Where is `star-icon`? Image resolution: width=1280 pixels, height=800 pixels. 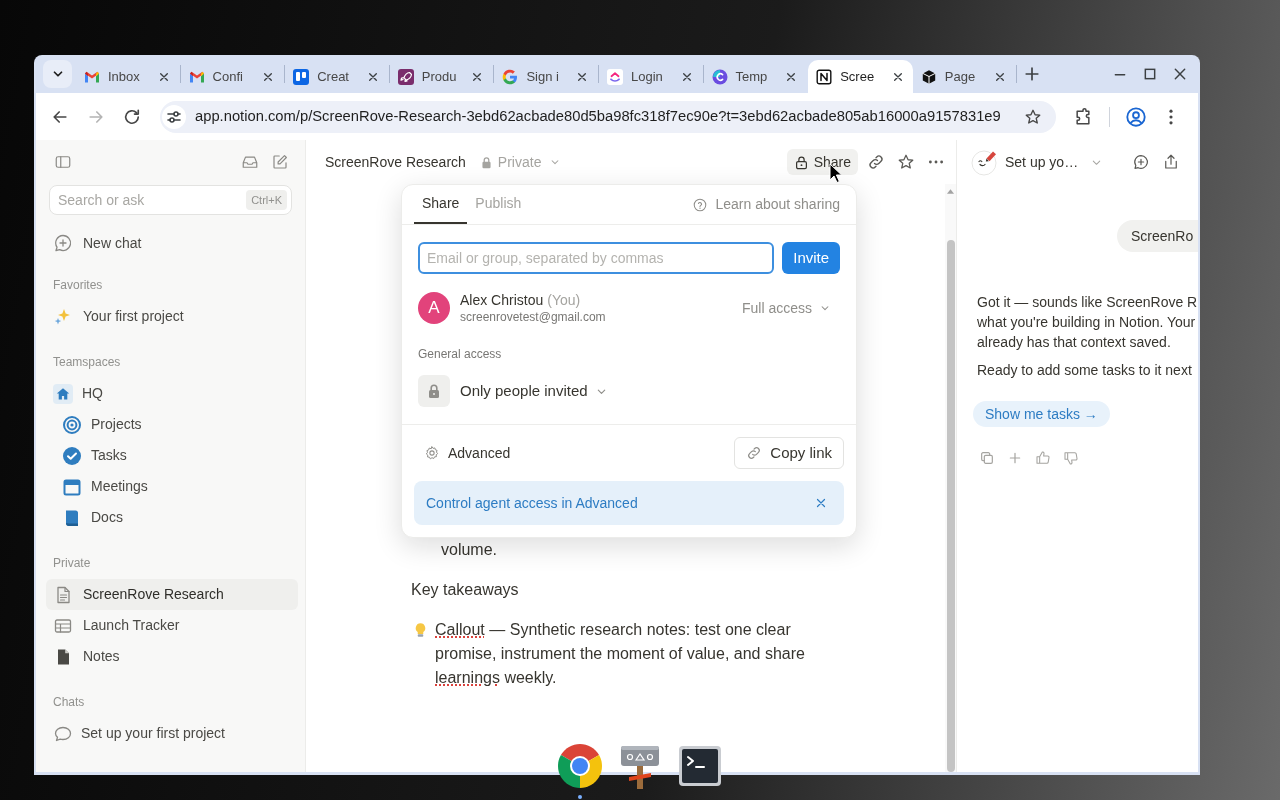 star-icon is located at coordinates (906, 162).